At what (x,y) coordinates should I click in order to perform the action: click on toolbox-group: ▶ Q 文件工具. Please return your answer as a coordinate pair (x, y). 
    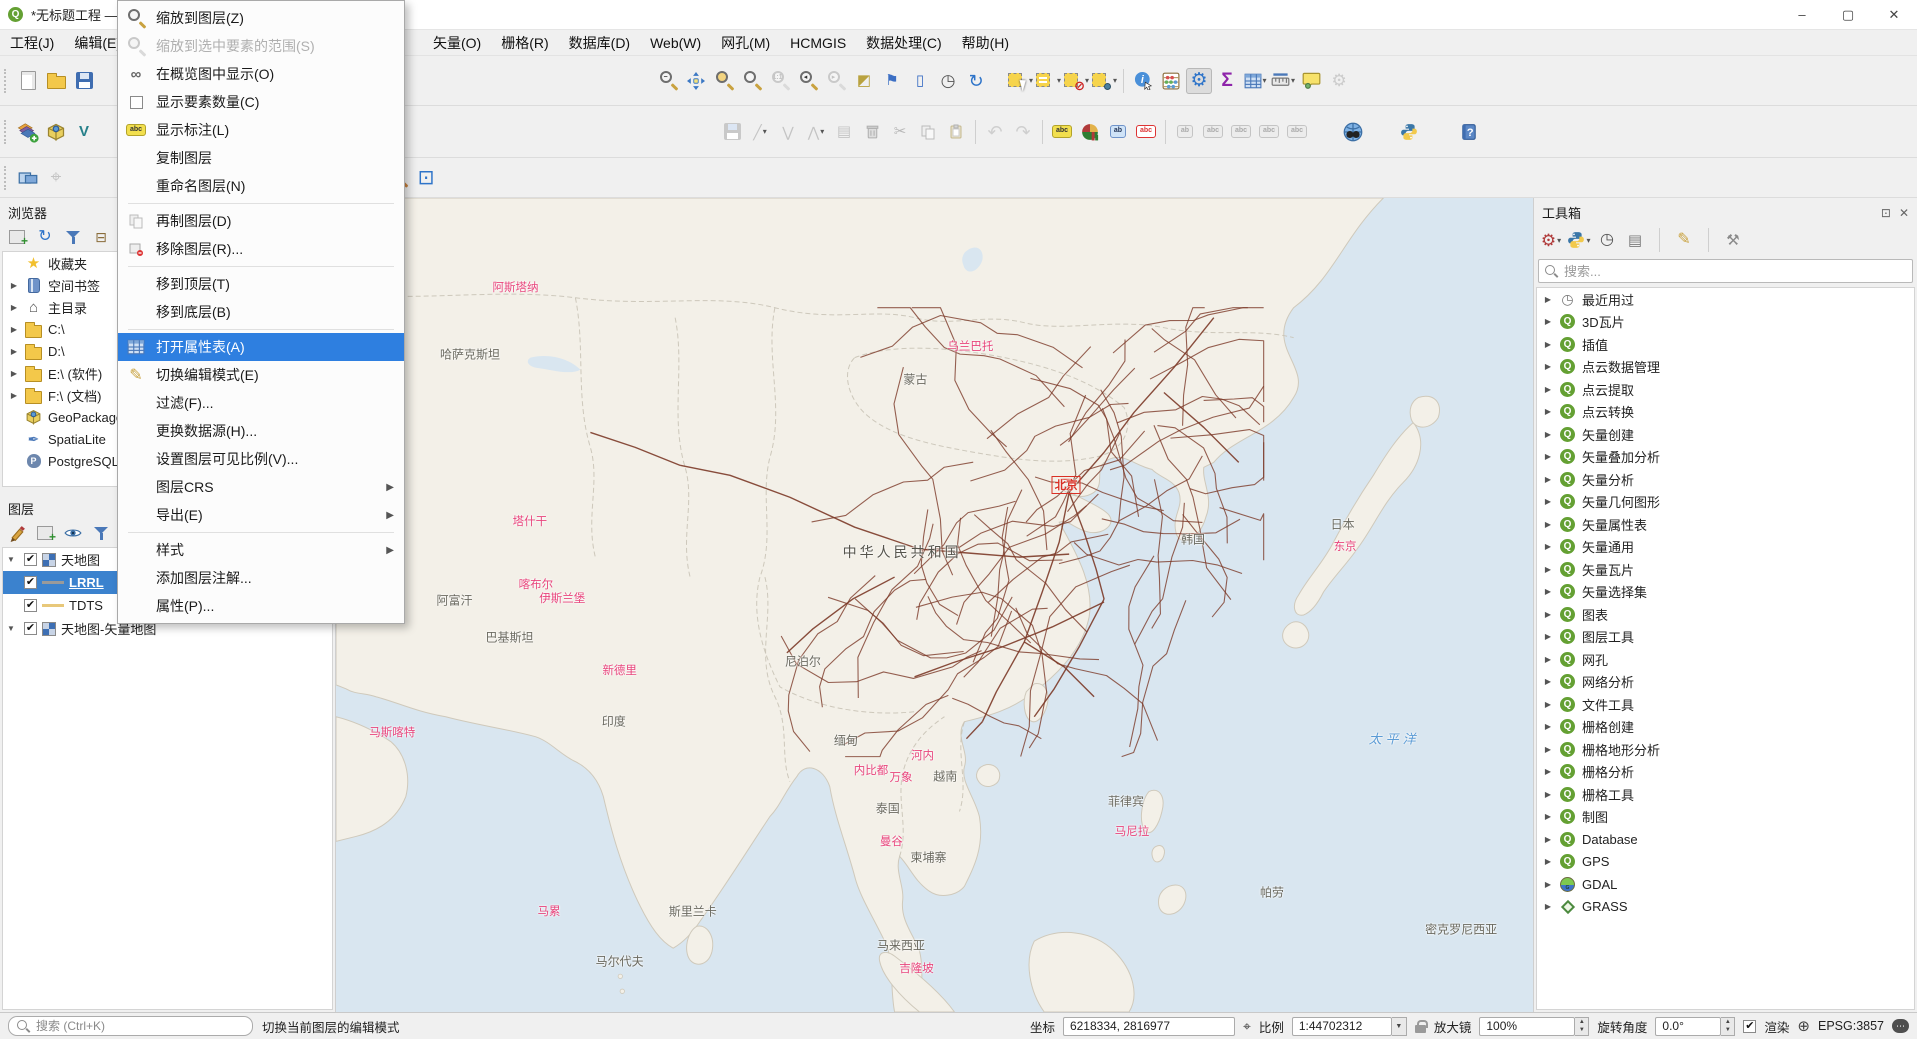
    Looking at the image, I should click on (1725, 704).